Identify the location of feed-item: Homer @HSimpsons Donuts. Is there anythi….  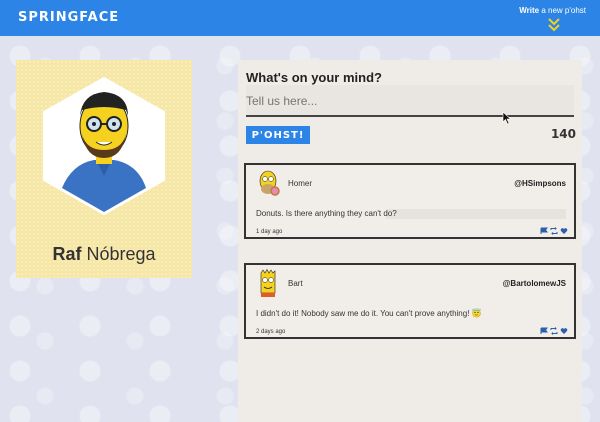
(410, 201).